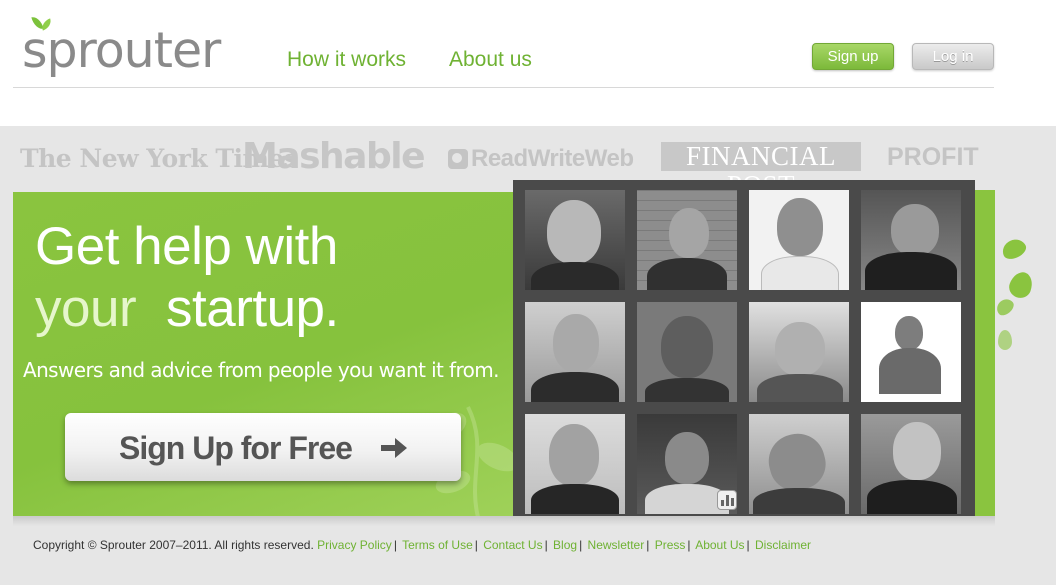 The height and width of the screenshot is (585, 1056). Describe the element at coordinates (985, 353) in the screenshot. I see `decor-panel` at that location.